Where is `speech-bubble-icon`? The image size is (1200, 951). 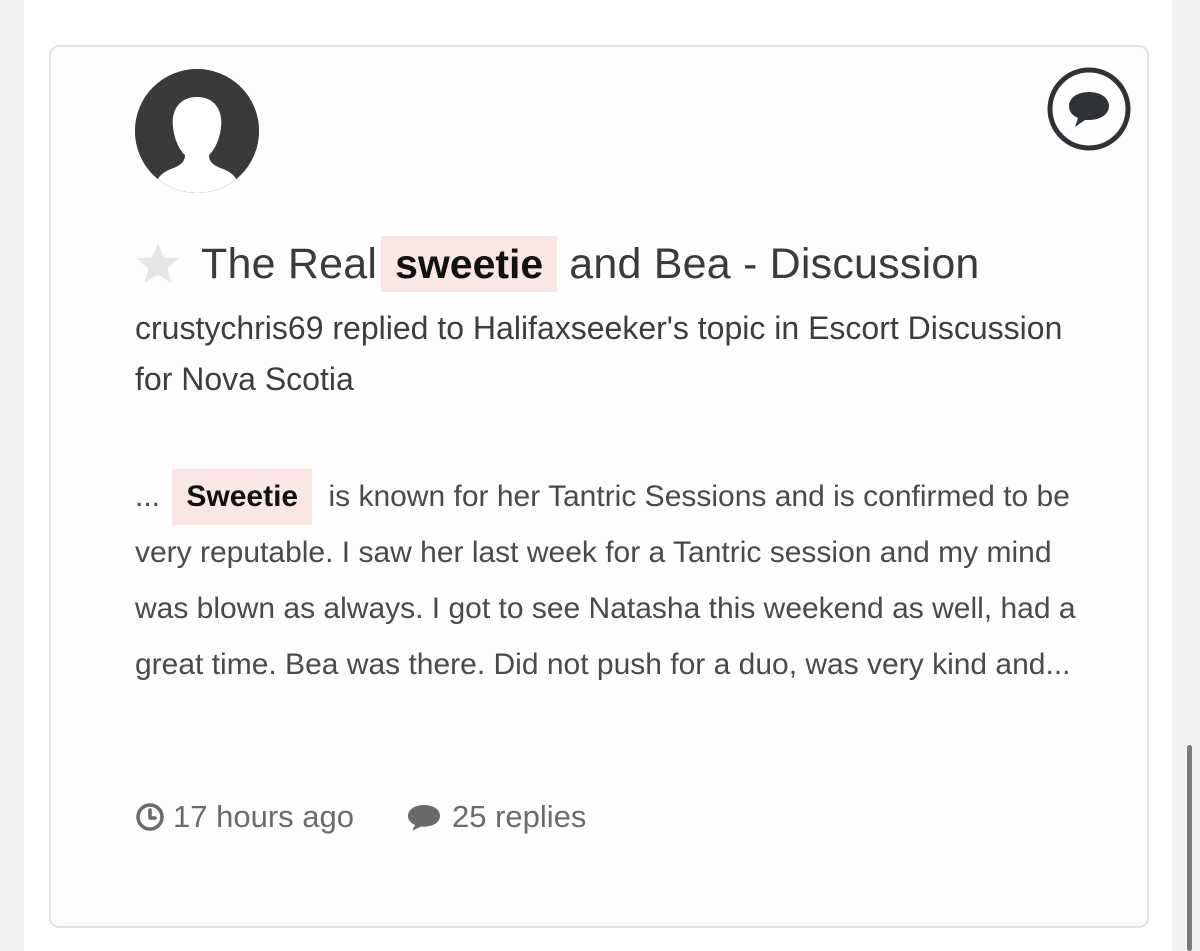 speech-bubble-icon is located at coordinates (423, 818).